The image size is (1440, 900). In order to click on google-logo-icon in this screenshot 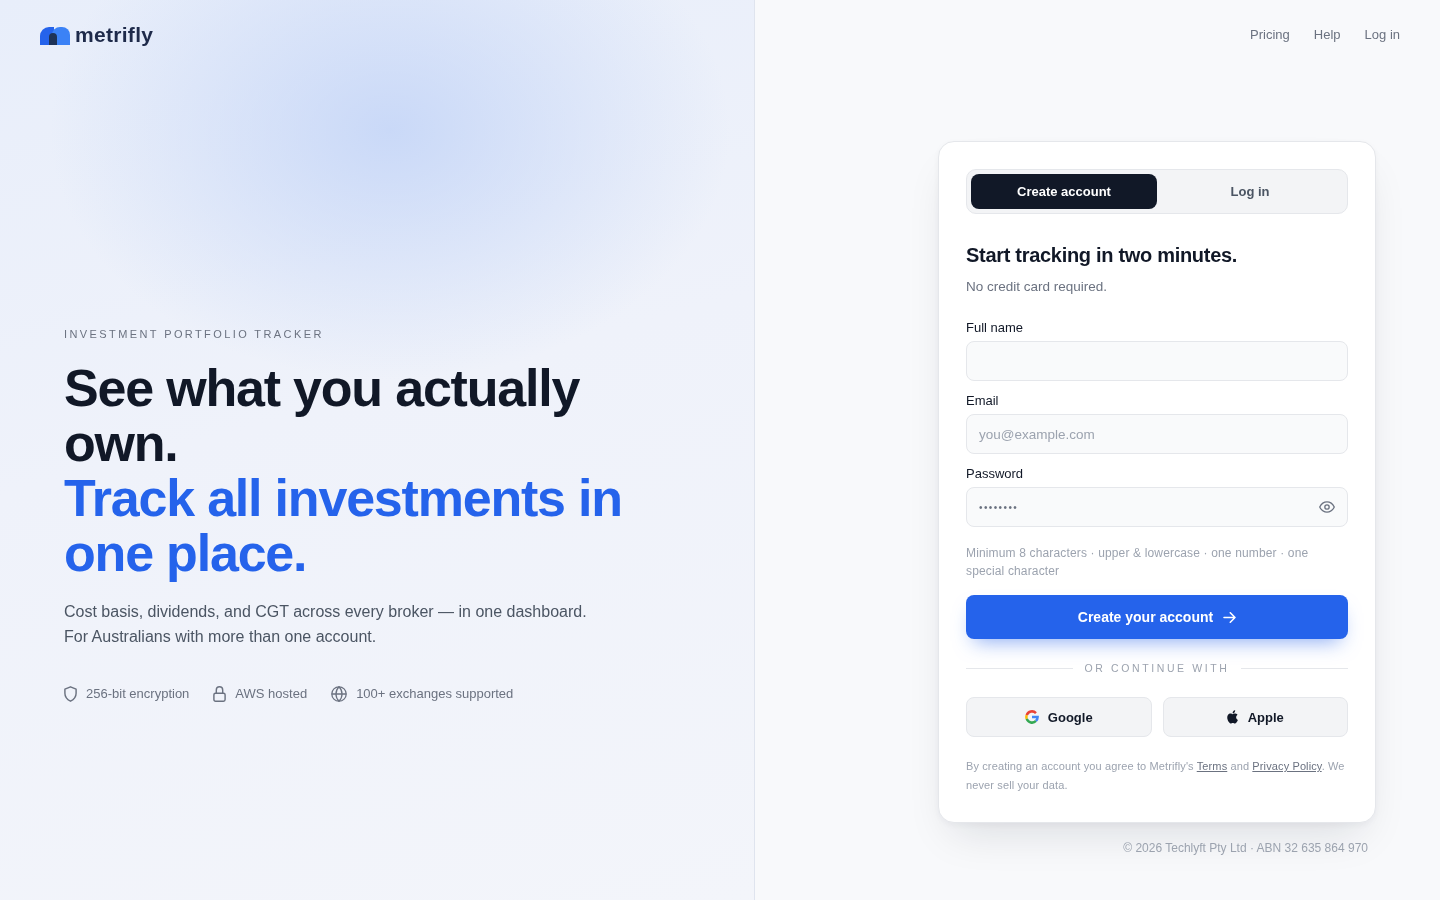, I will do `click(1031, 717)`.